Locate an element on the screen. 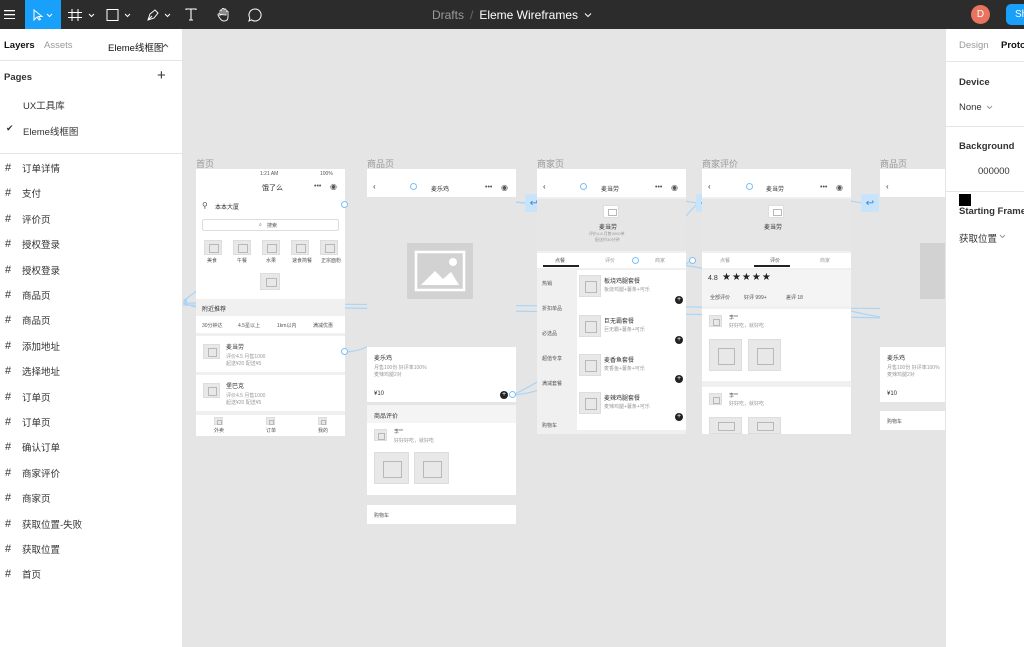 The image size is (1024, 647). tab-assets: Assets is located at coordinates (58, 45).